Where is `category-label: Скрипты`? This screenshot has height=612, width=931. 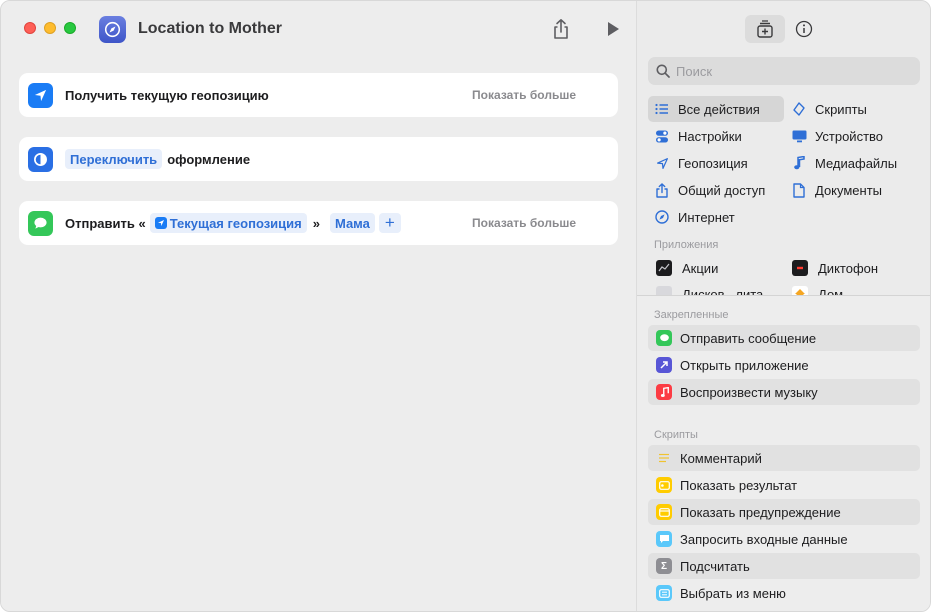 category-label: Скрипты is located at coordinates (841, 109).